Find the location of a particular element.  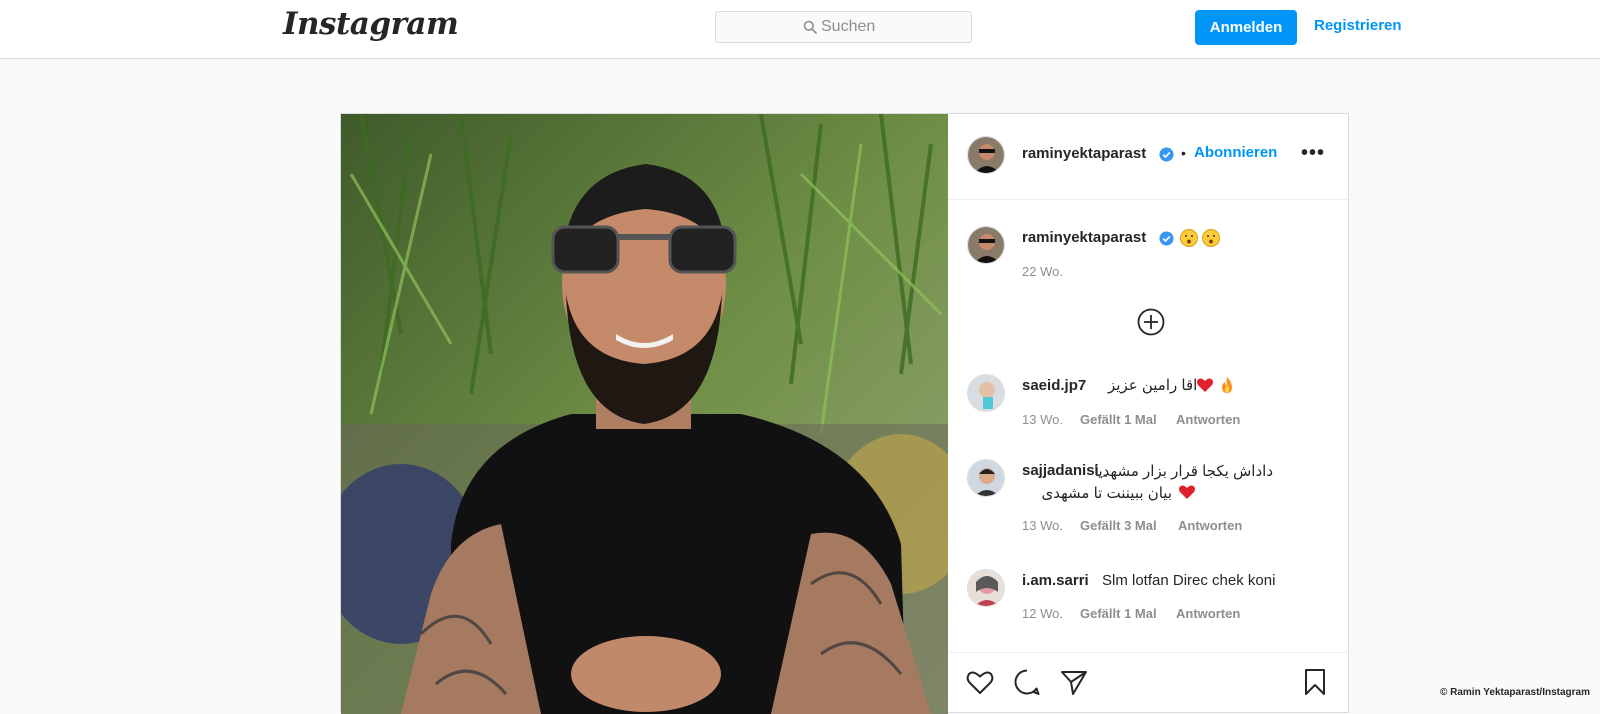

author-avatar is located at coordinates (986, 155).